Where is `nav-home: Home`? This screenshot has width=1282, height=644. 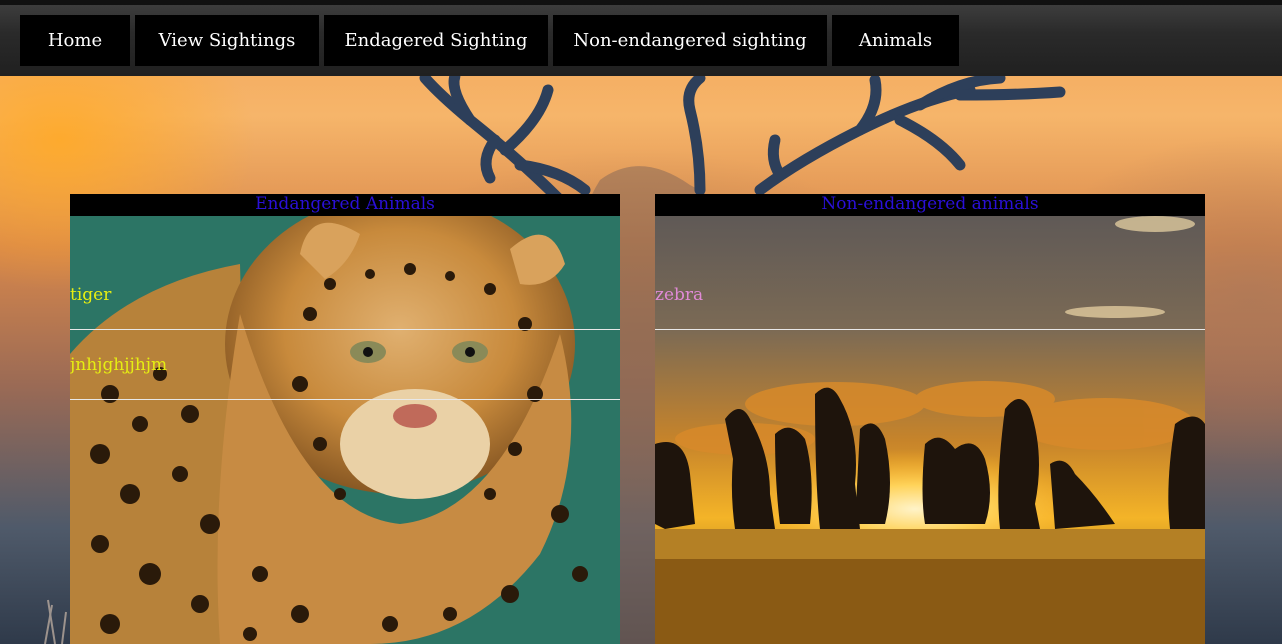 nav-home: Home is located at coordinates (75, 40).